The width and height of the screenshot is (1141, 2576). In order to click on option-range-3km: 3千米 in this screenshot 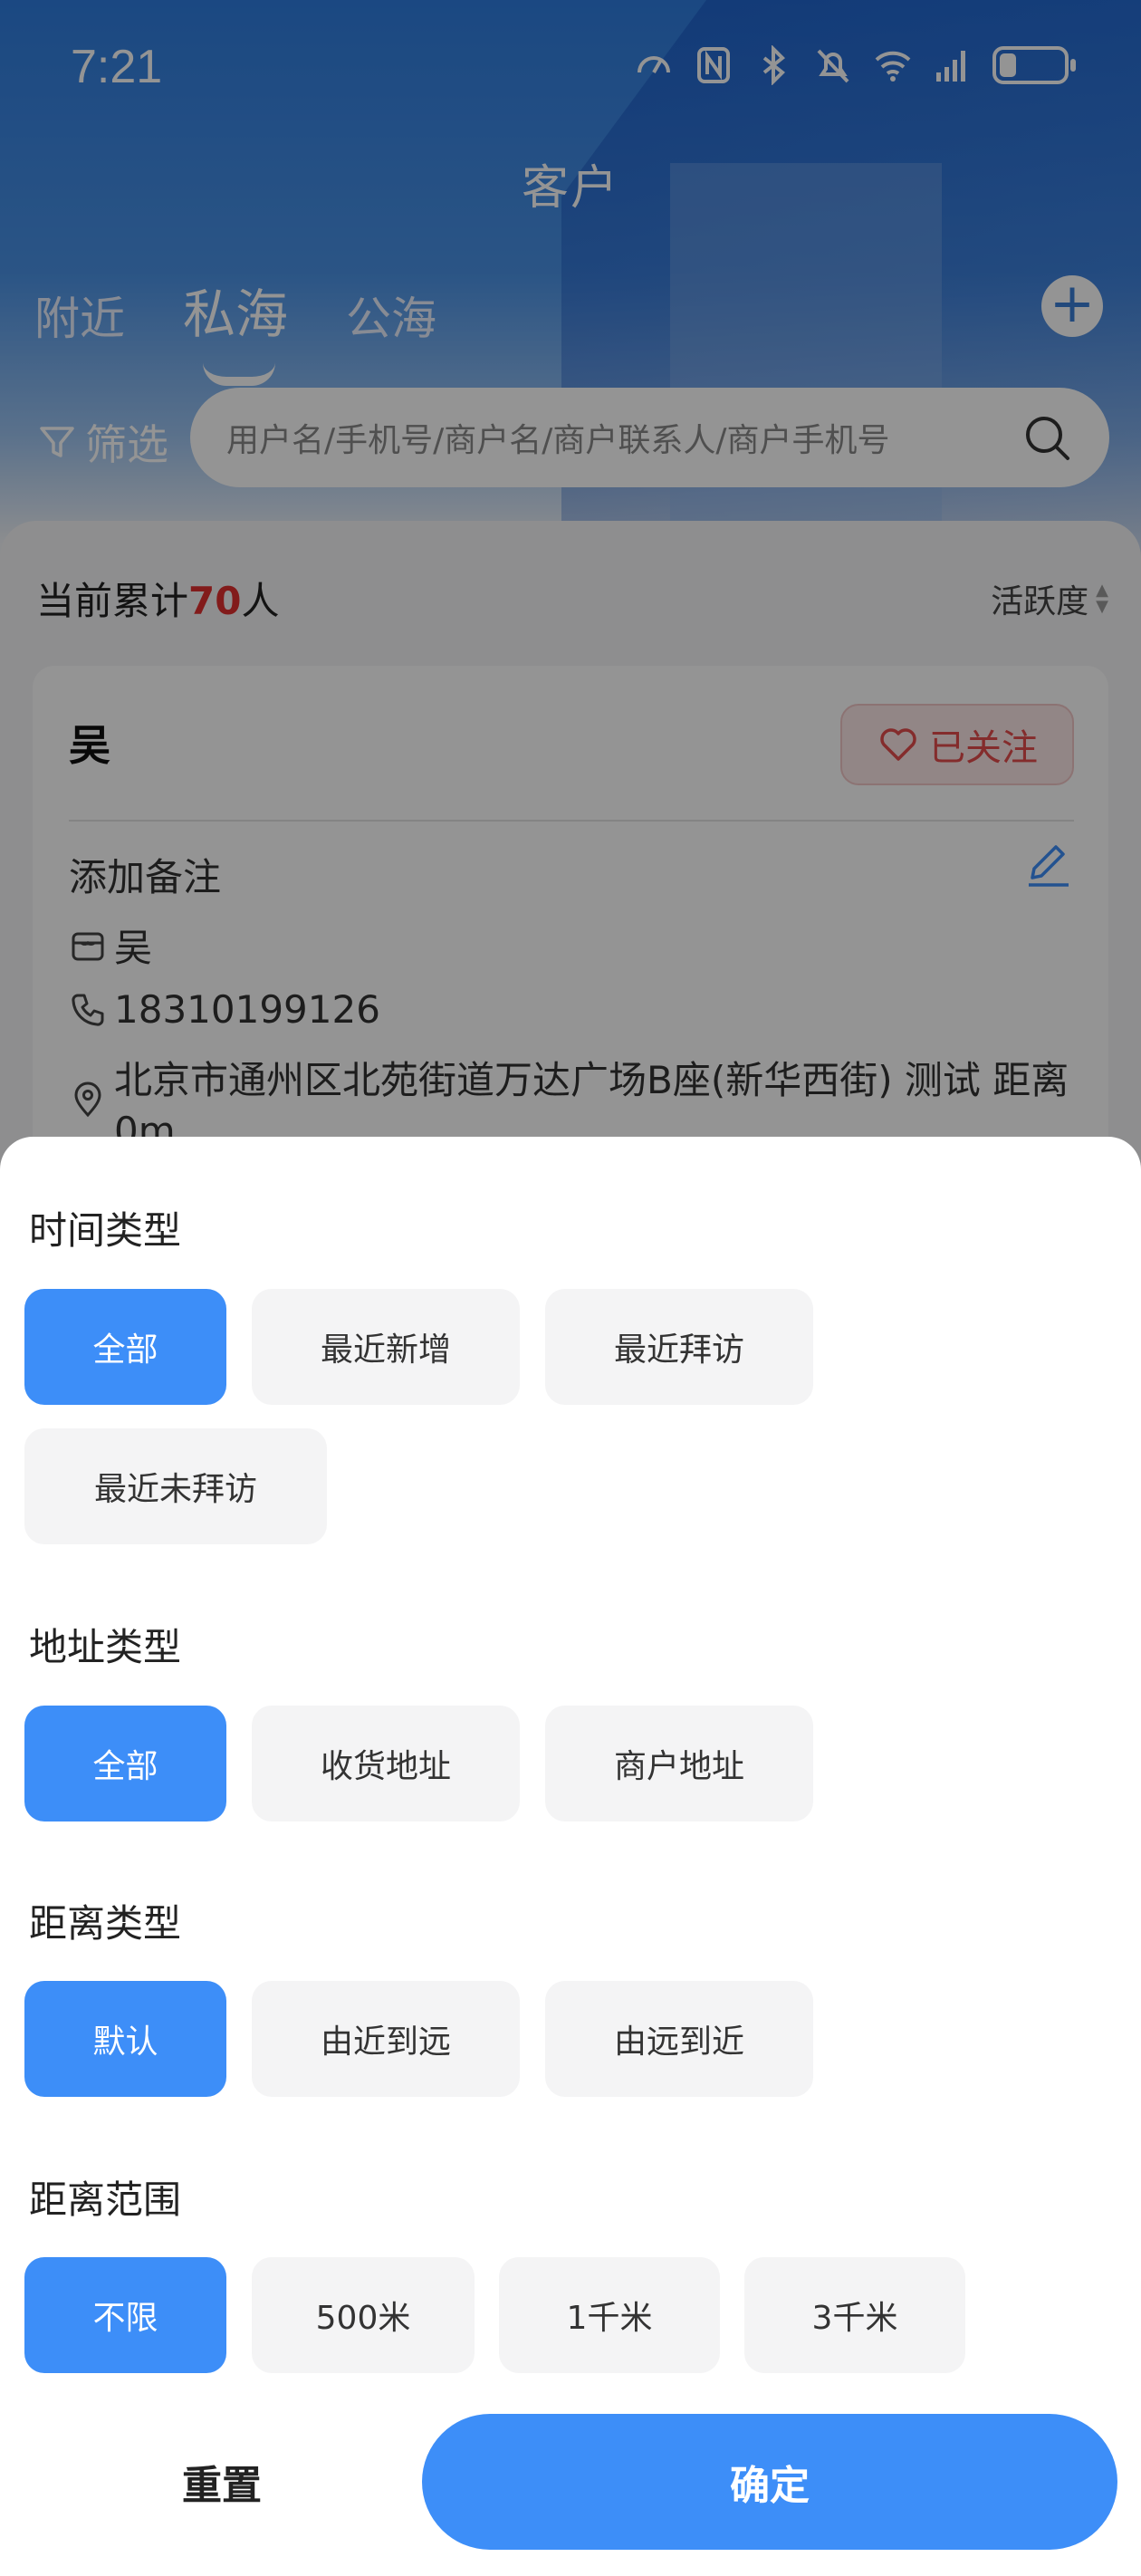, I will do `click(854, 2315)`.